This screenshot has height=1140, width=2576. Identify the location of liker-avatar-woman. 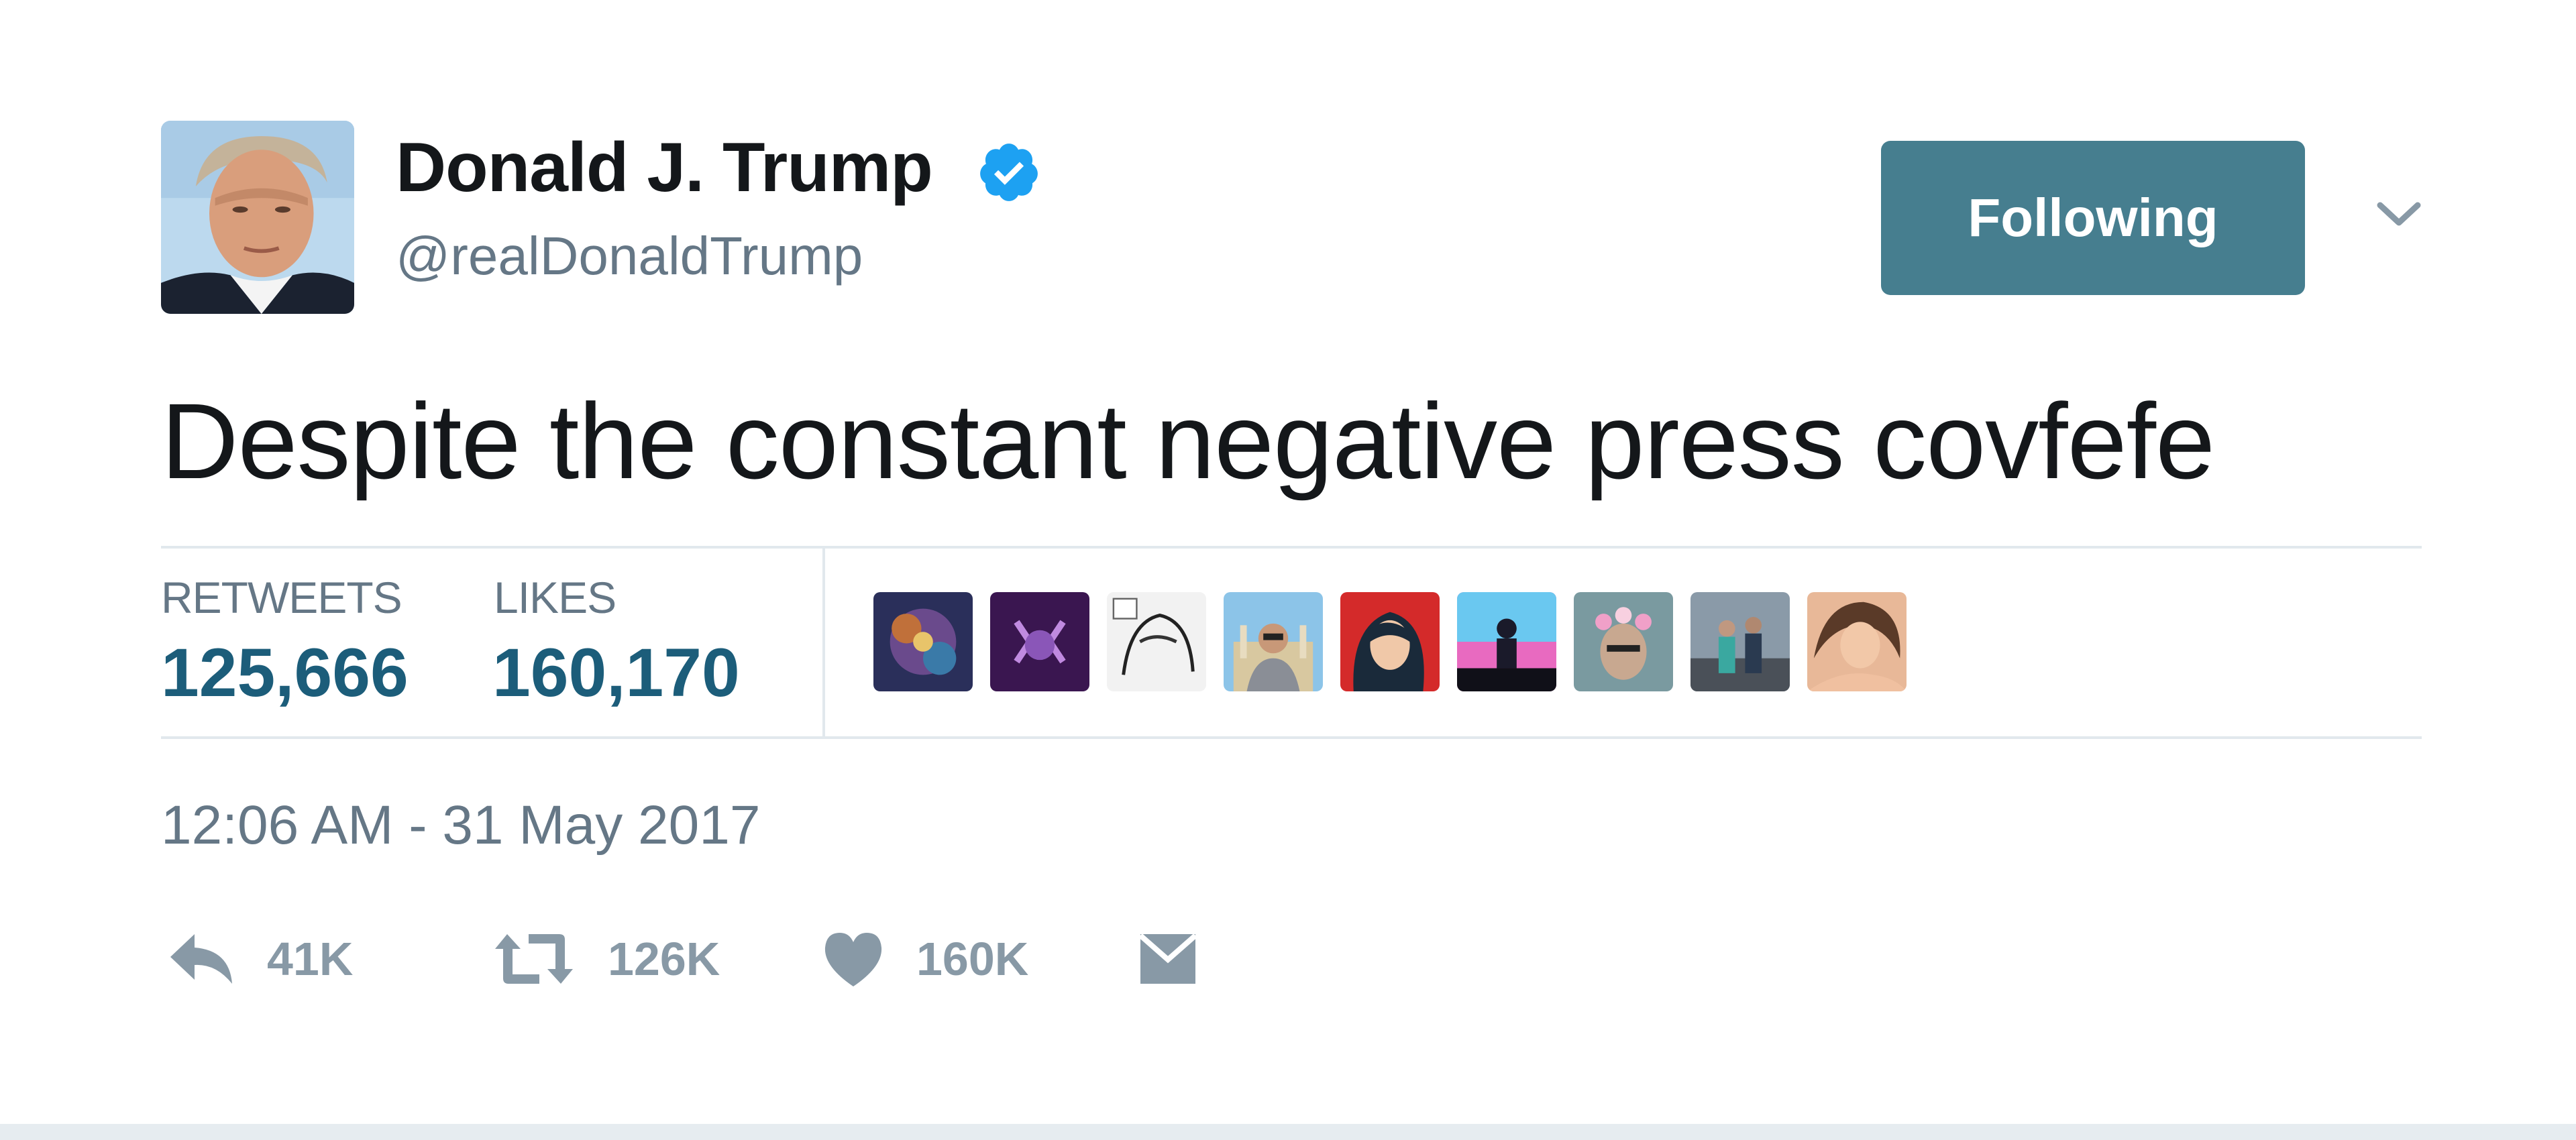
(1857, 641).